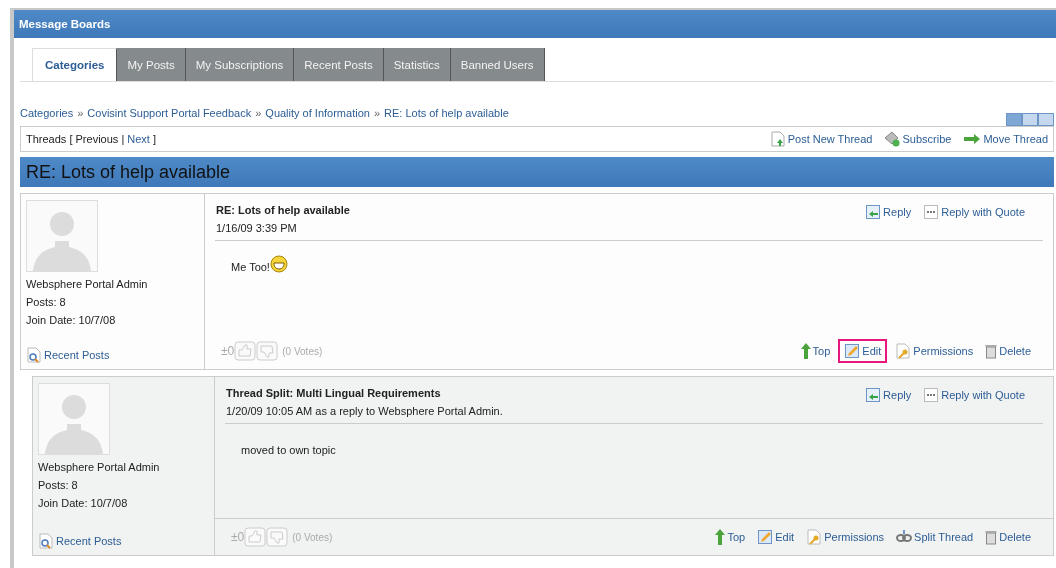 This screenshot has height=568, width=1056. I want to click on threads-label: Threads [, so click(49, 139).